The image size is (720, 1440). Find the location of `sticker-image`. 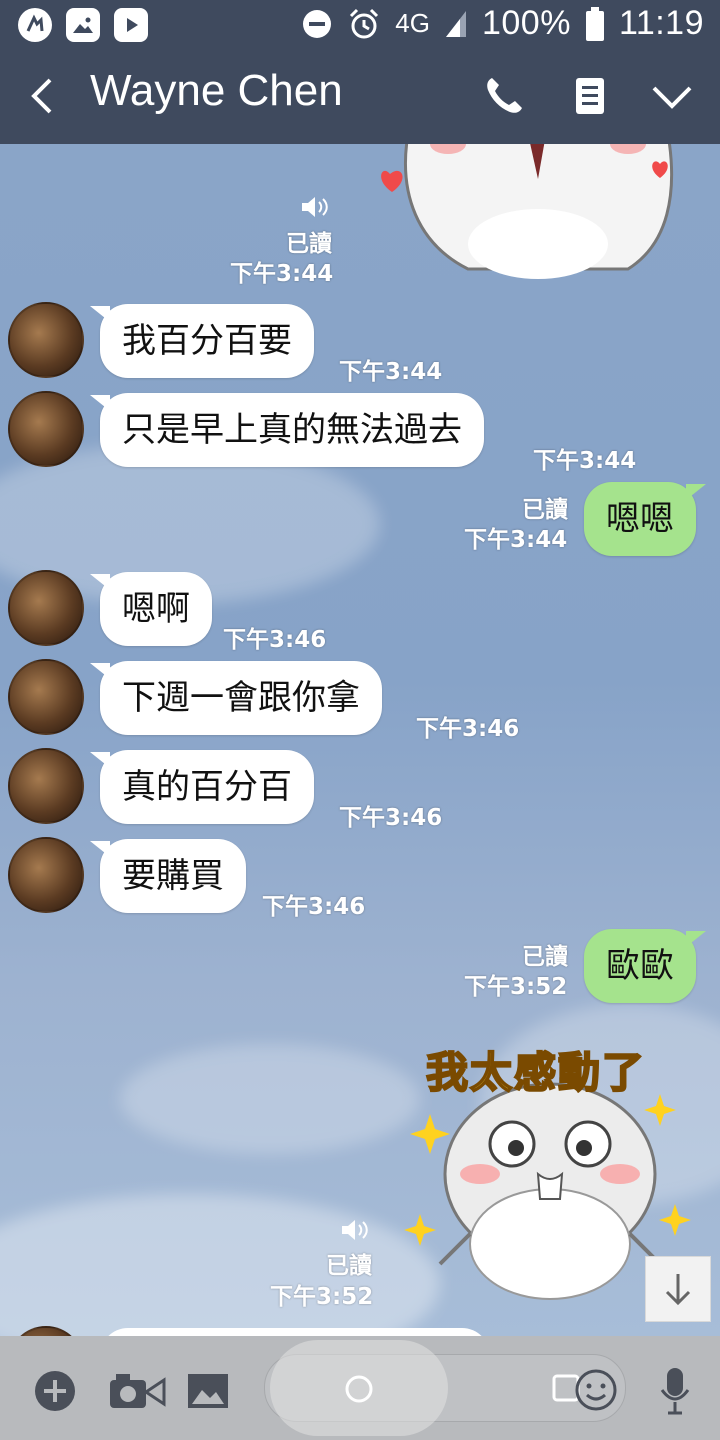

sticker-image is located at coordinates (538, 214).